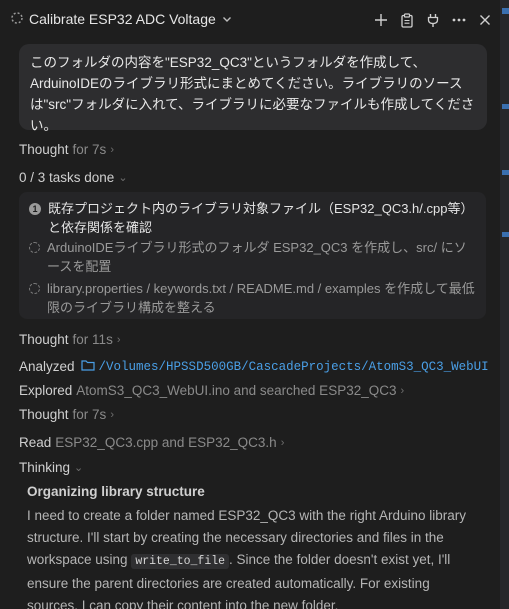 The height and width of the screenshot is (609, 509). Describe the element at coordinates (17, 19) in the screenshot. I see `loading-spinner-icon` at that location.